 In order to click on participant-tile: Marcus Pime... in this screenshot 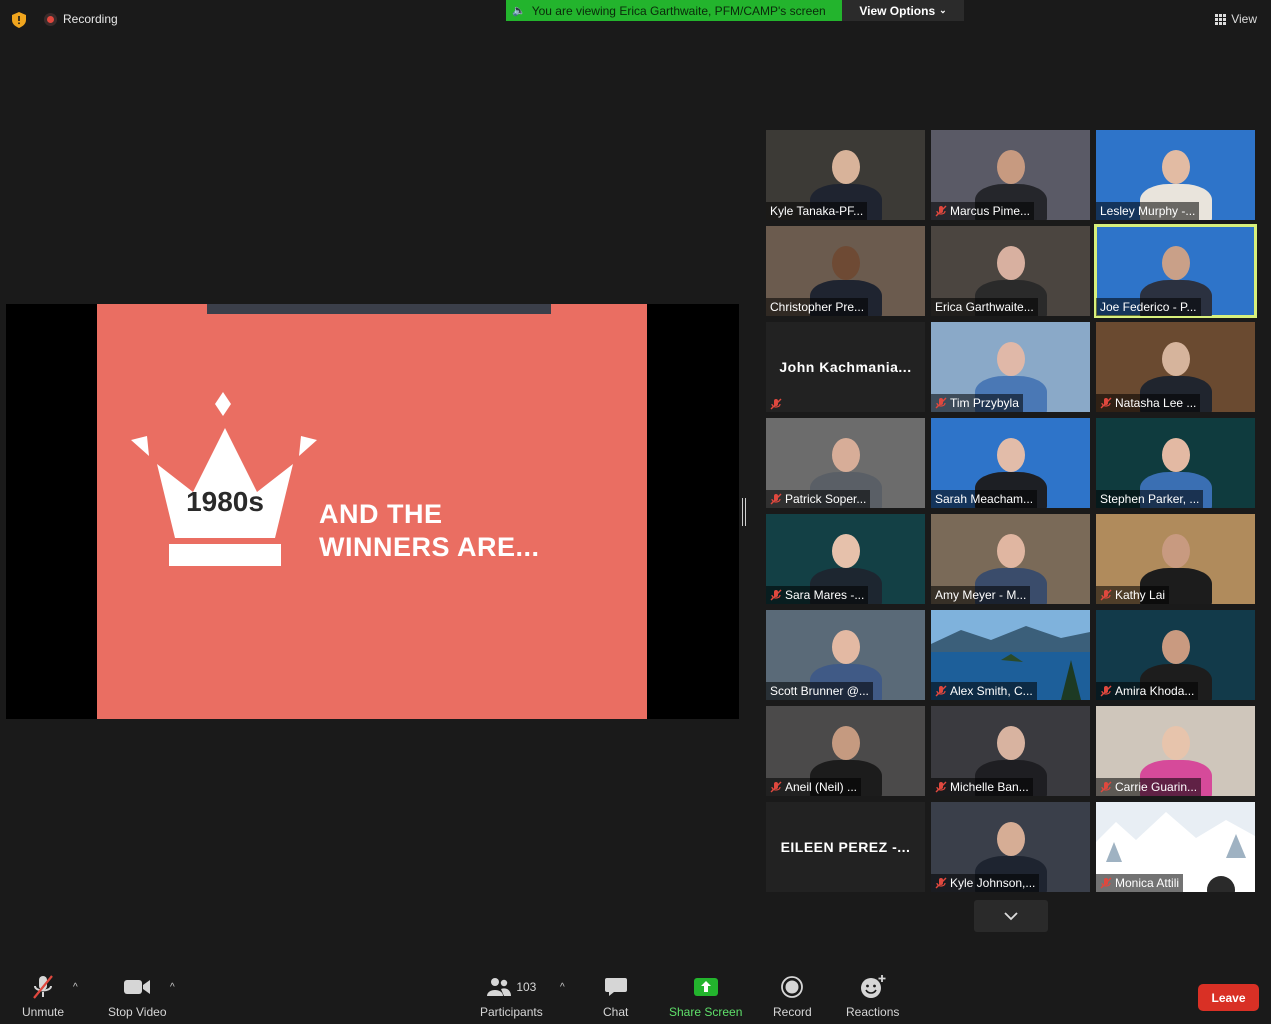, I will do `click(1010, 175)`.